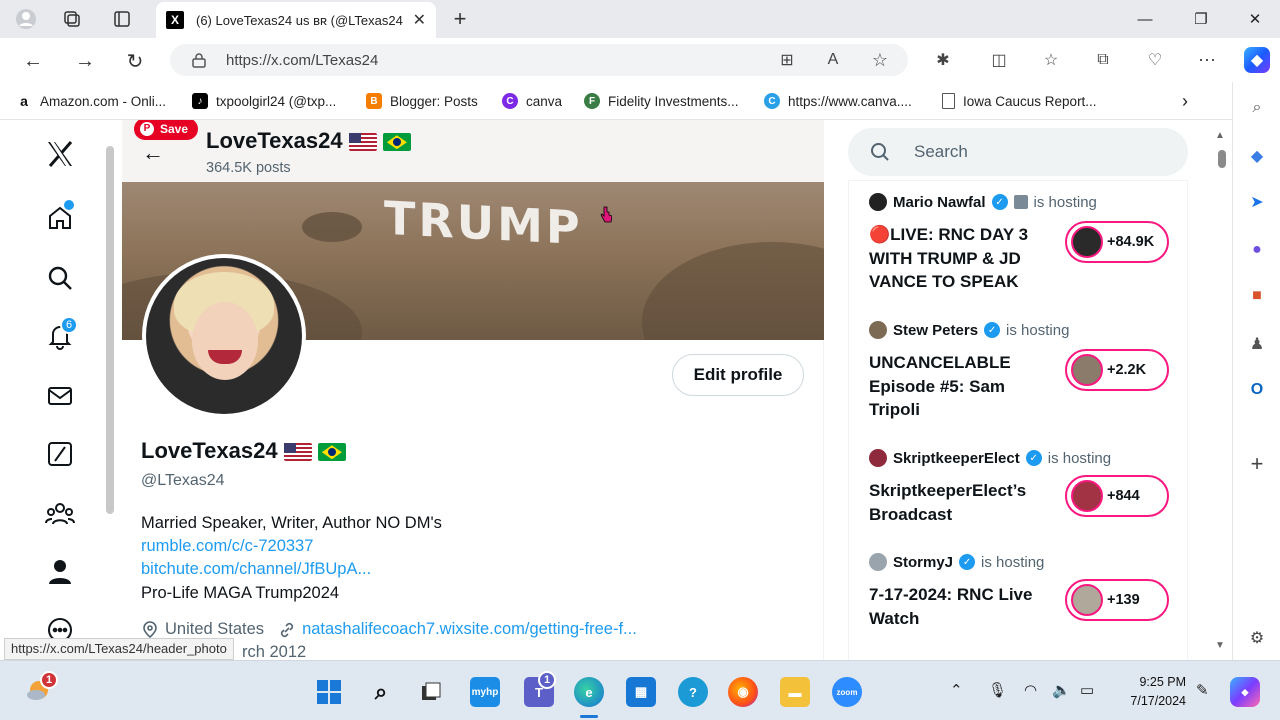 The image size is (1280, 720). Describe the element at coordinates (1202, 690) in the screenshot. I see `notification-center-icon: ✎` at that location.